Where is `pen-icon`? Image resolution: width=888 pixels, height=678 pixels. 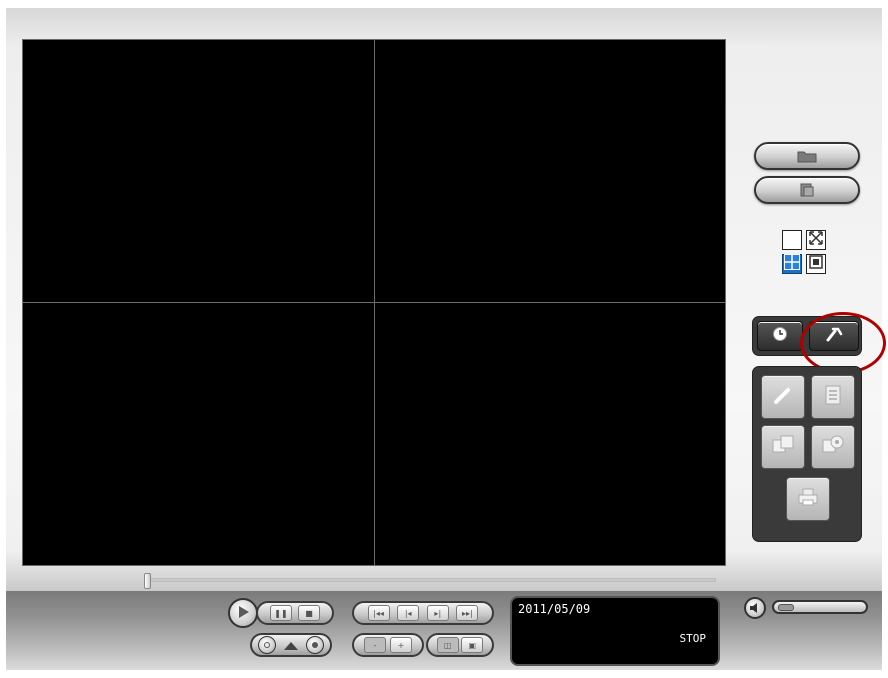
pen-icon is located at coordinates (783, 397).